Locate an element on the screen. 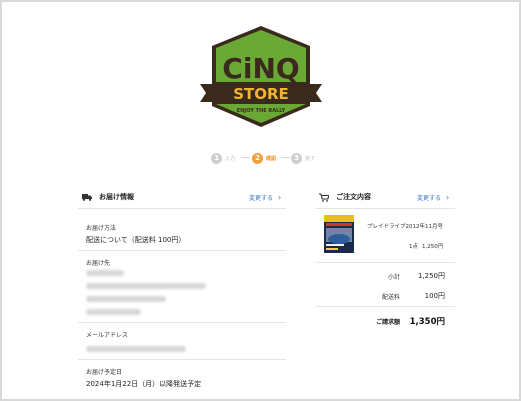 The image size is (521, 401). delivery-date-value: 2024年1月22日（月）以降発送予定 is located at coordinates (144, 384).